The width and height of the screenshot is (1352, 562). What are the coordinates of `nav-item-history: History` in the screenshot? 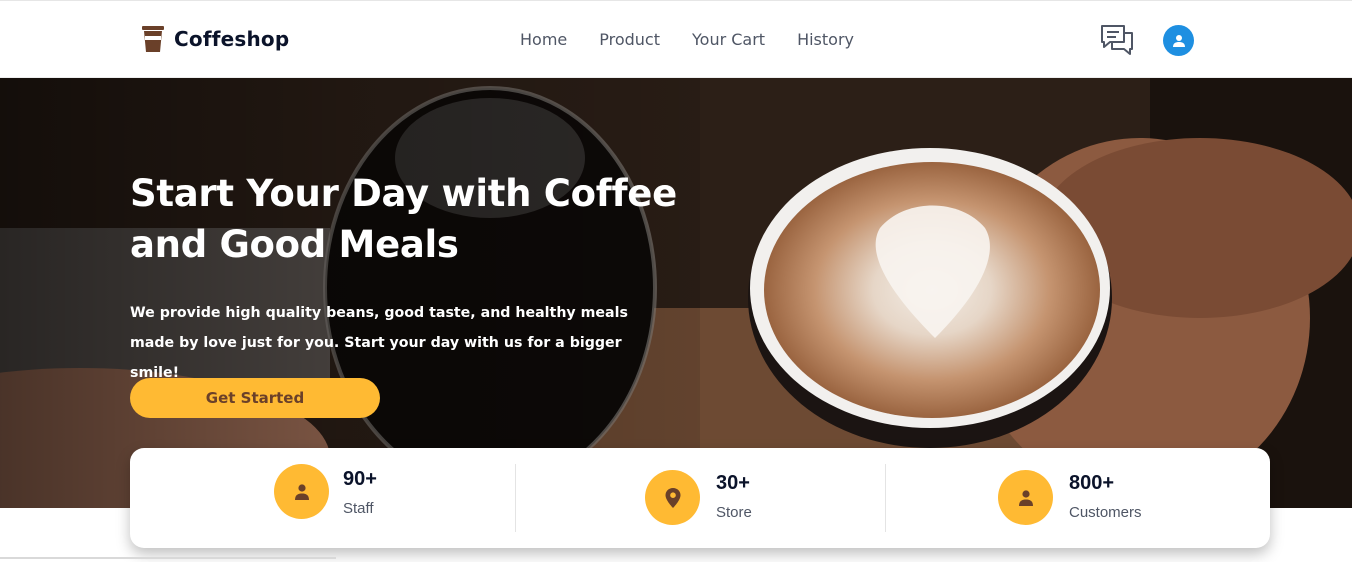 It's located at (825, 39).